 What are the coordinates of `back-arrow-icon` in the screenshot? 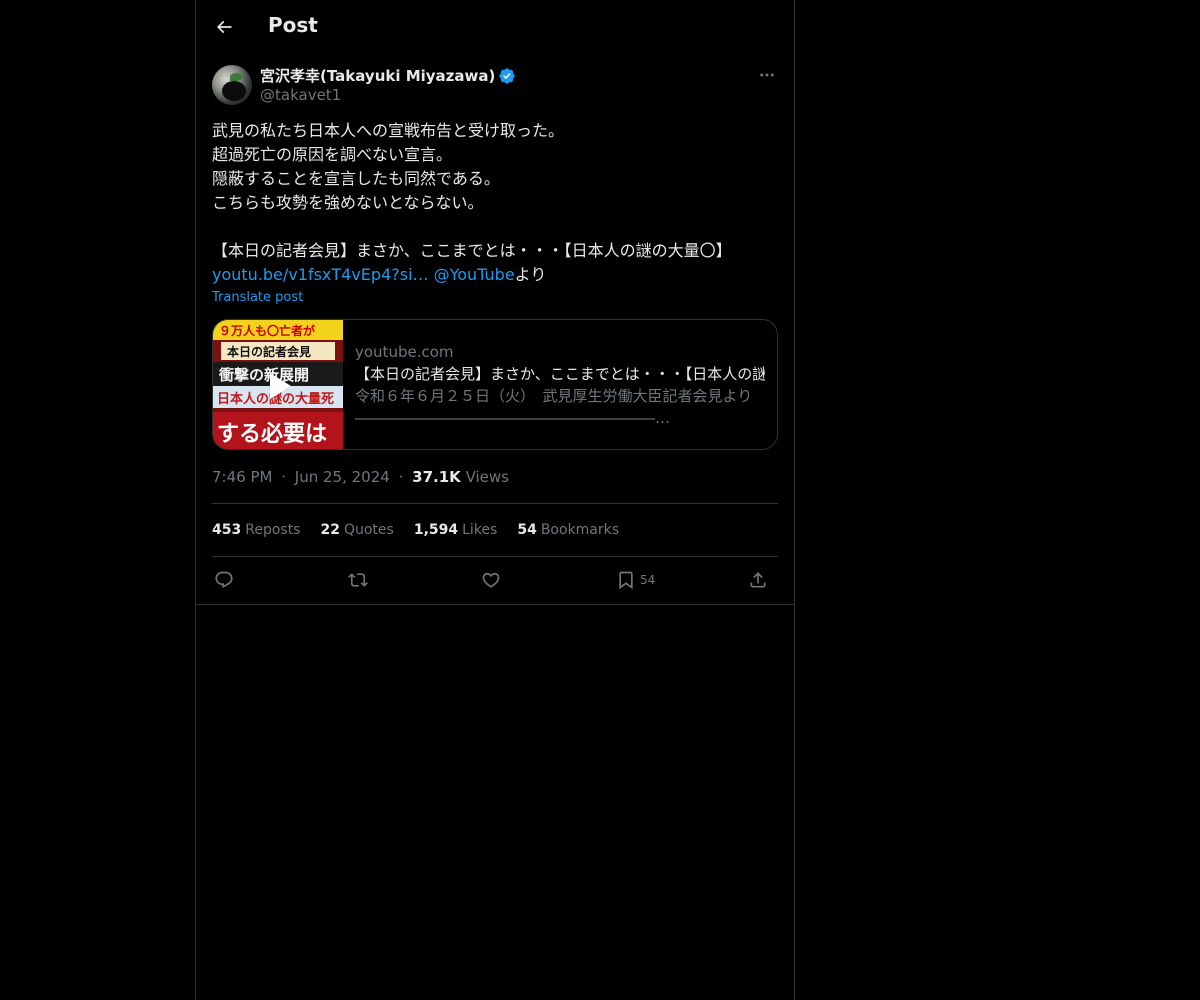 It's located at (224, 27).